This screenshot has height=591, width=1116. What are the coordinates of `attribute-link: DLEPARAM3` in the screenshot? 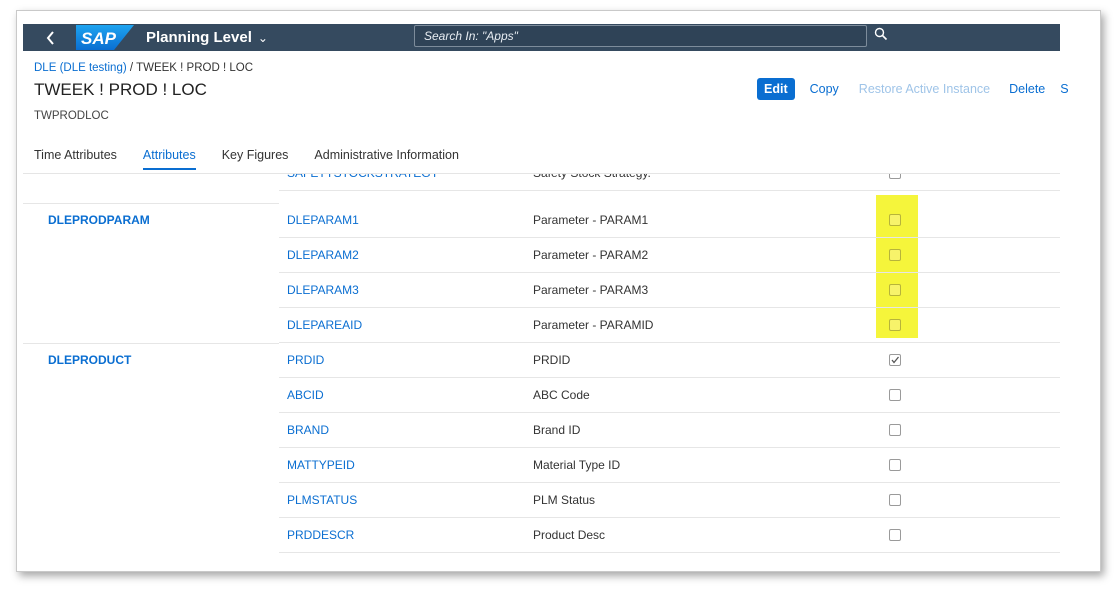 It's located at (323, 290).